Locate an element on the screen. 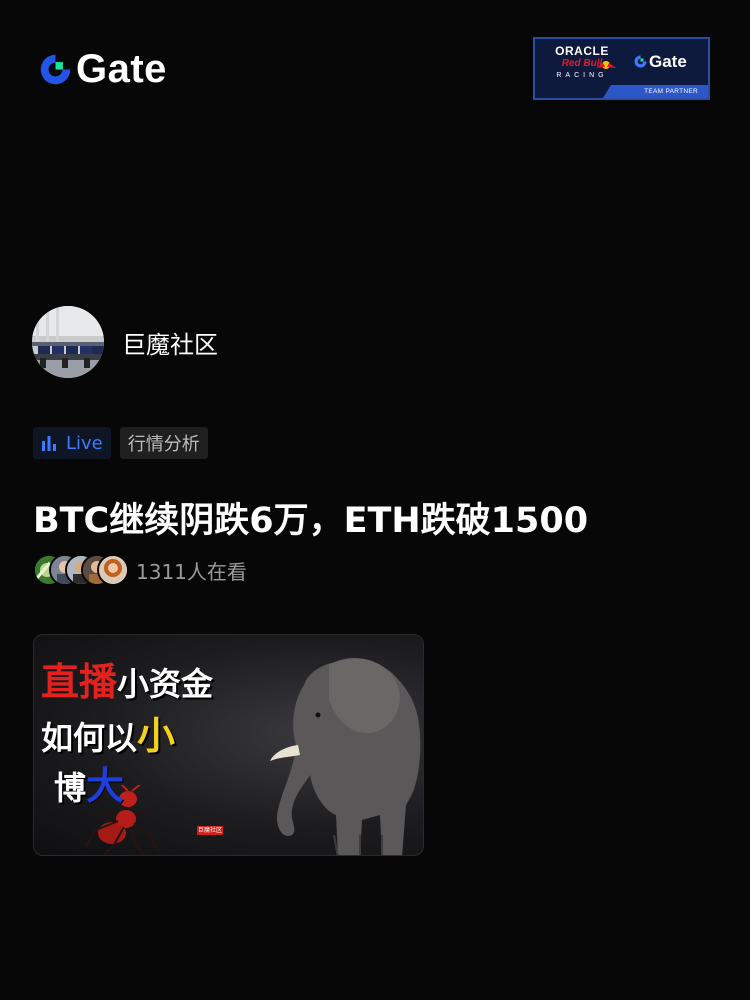 This screenshot has height=1000, width=750. stream-title: BTC继续阴跌6万，ETH跌破1500 is located at coordinates (310, 517).